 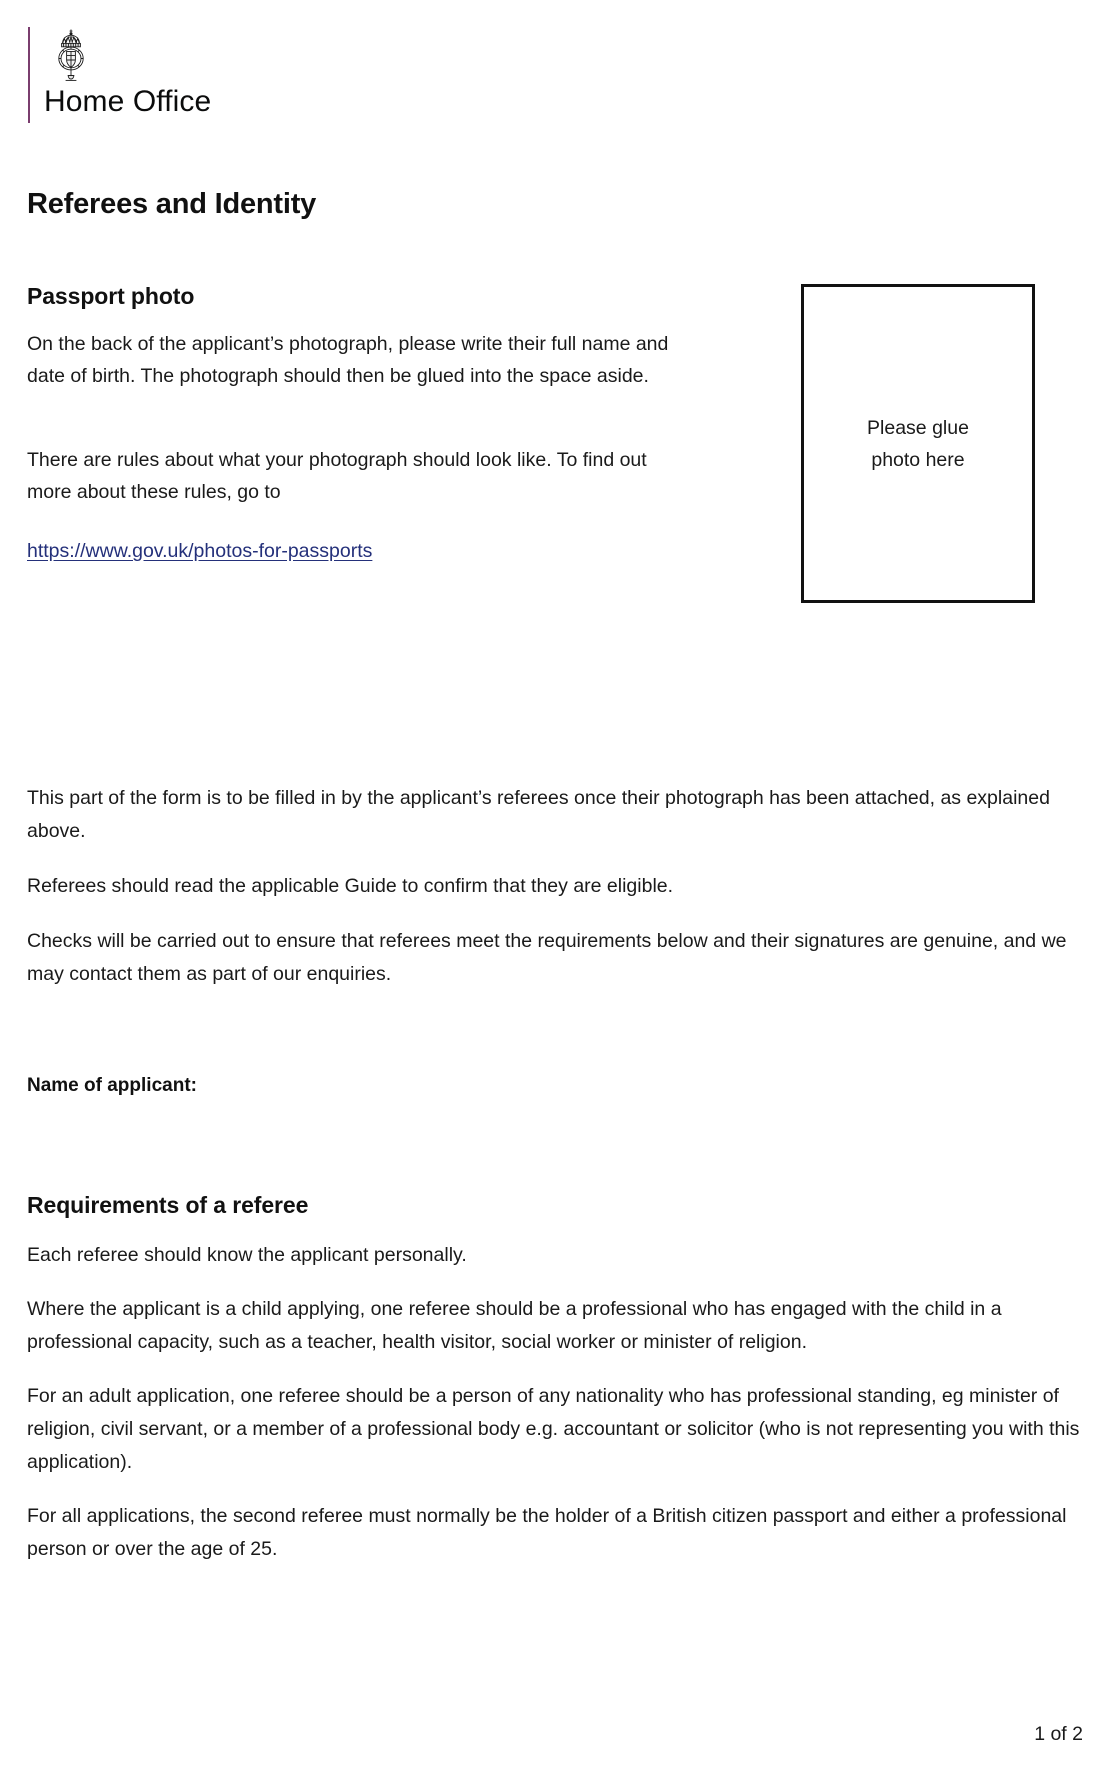 What do you see at coordinates (111, 296) in the screenshot?
I see `passport-photo-heading: Passport photo` at bounding box center [111, 296].